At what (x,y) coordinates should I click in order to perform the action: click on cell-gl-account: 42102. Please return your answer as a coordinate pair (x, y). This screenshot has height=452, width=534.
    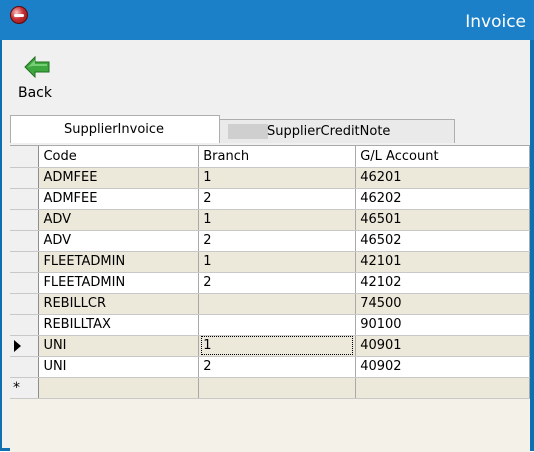
    Looking at the image, I should click on (442, 283).